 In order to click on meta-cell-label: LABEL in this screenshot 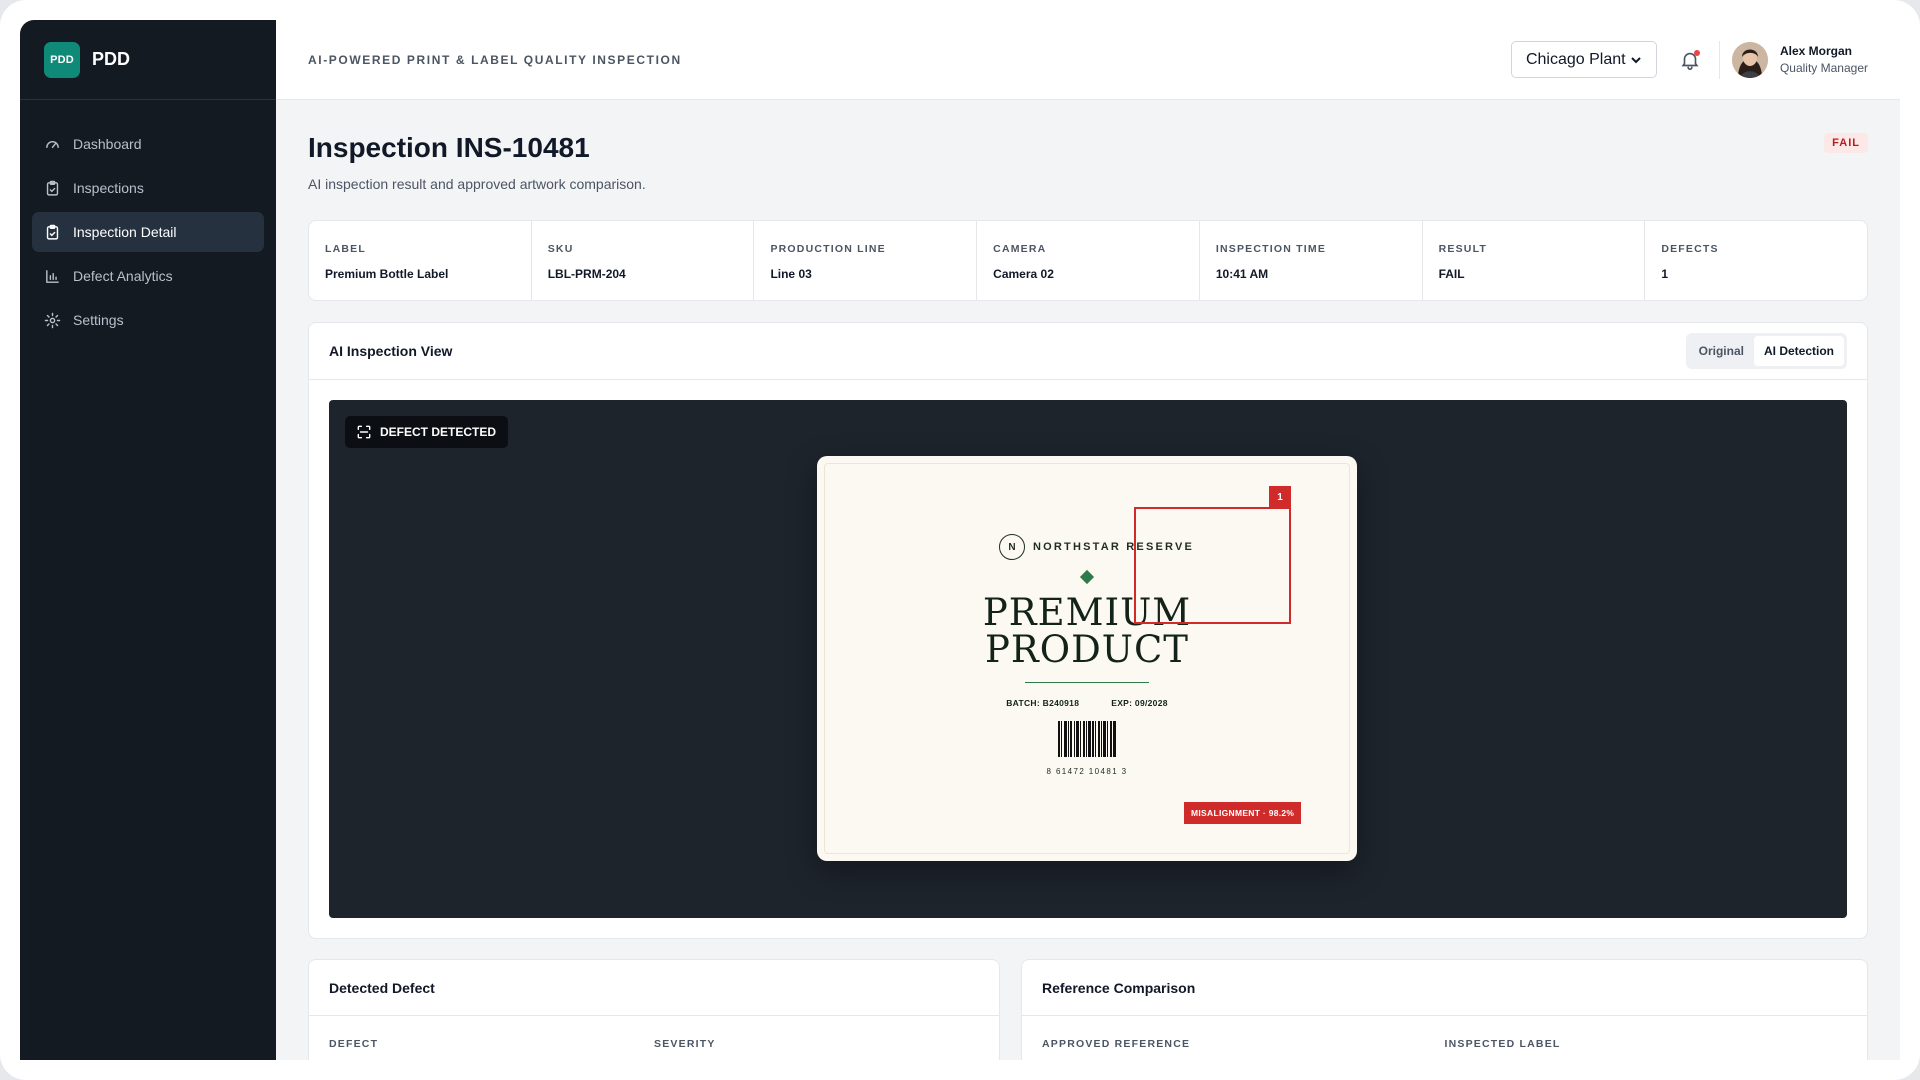, I will do `click(345, 249)`.